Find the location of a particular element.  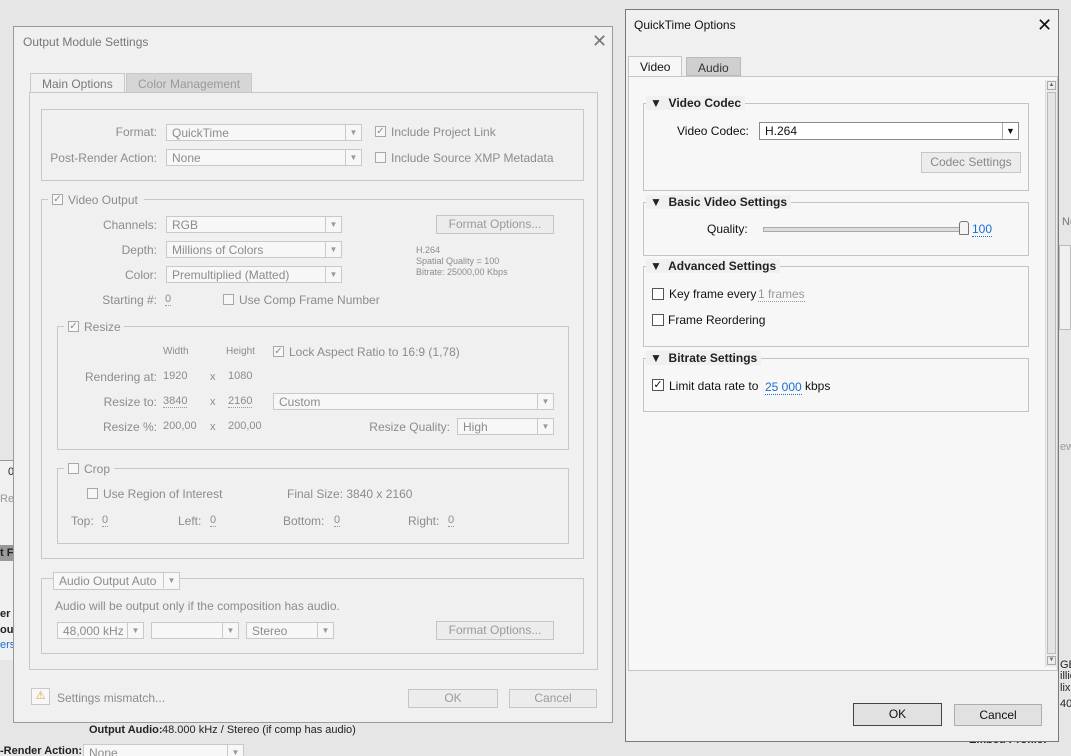

crop-top-input: 0 is located at coordinates (105, 520).